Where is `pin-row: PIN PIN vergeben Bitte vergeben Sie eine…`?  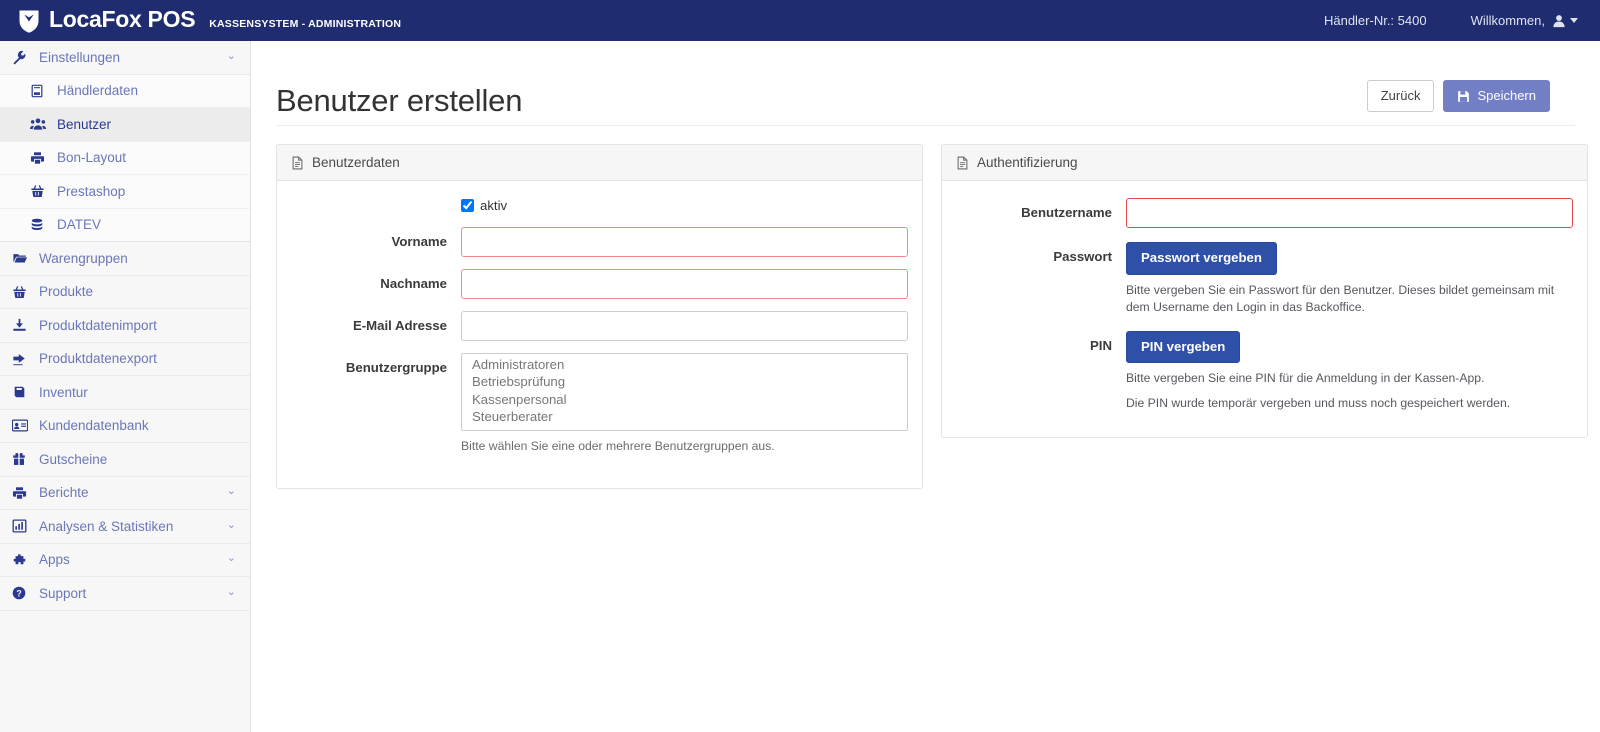 pin-row: PIN PIN vergeben Bitte vergeben Sie eine… is located at coordinates (1264, 371).